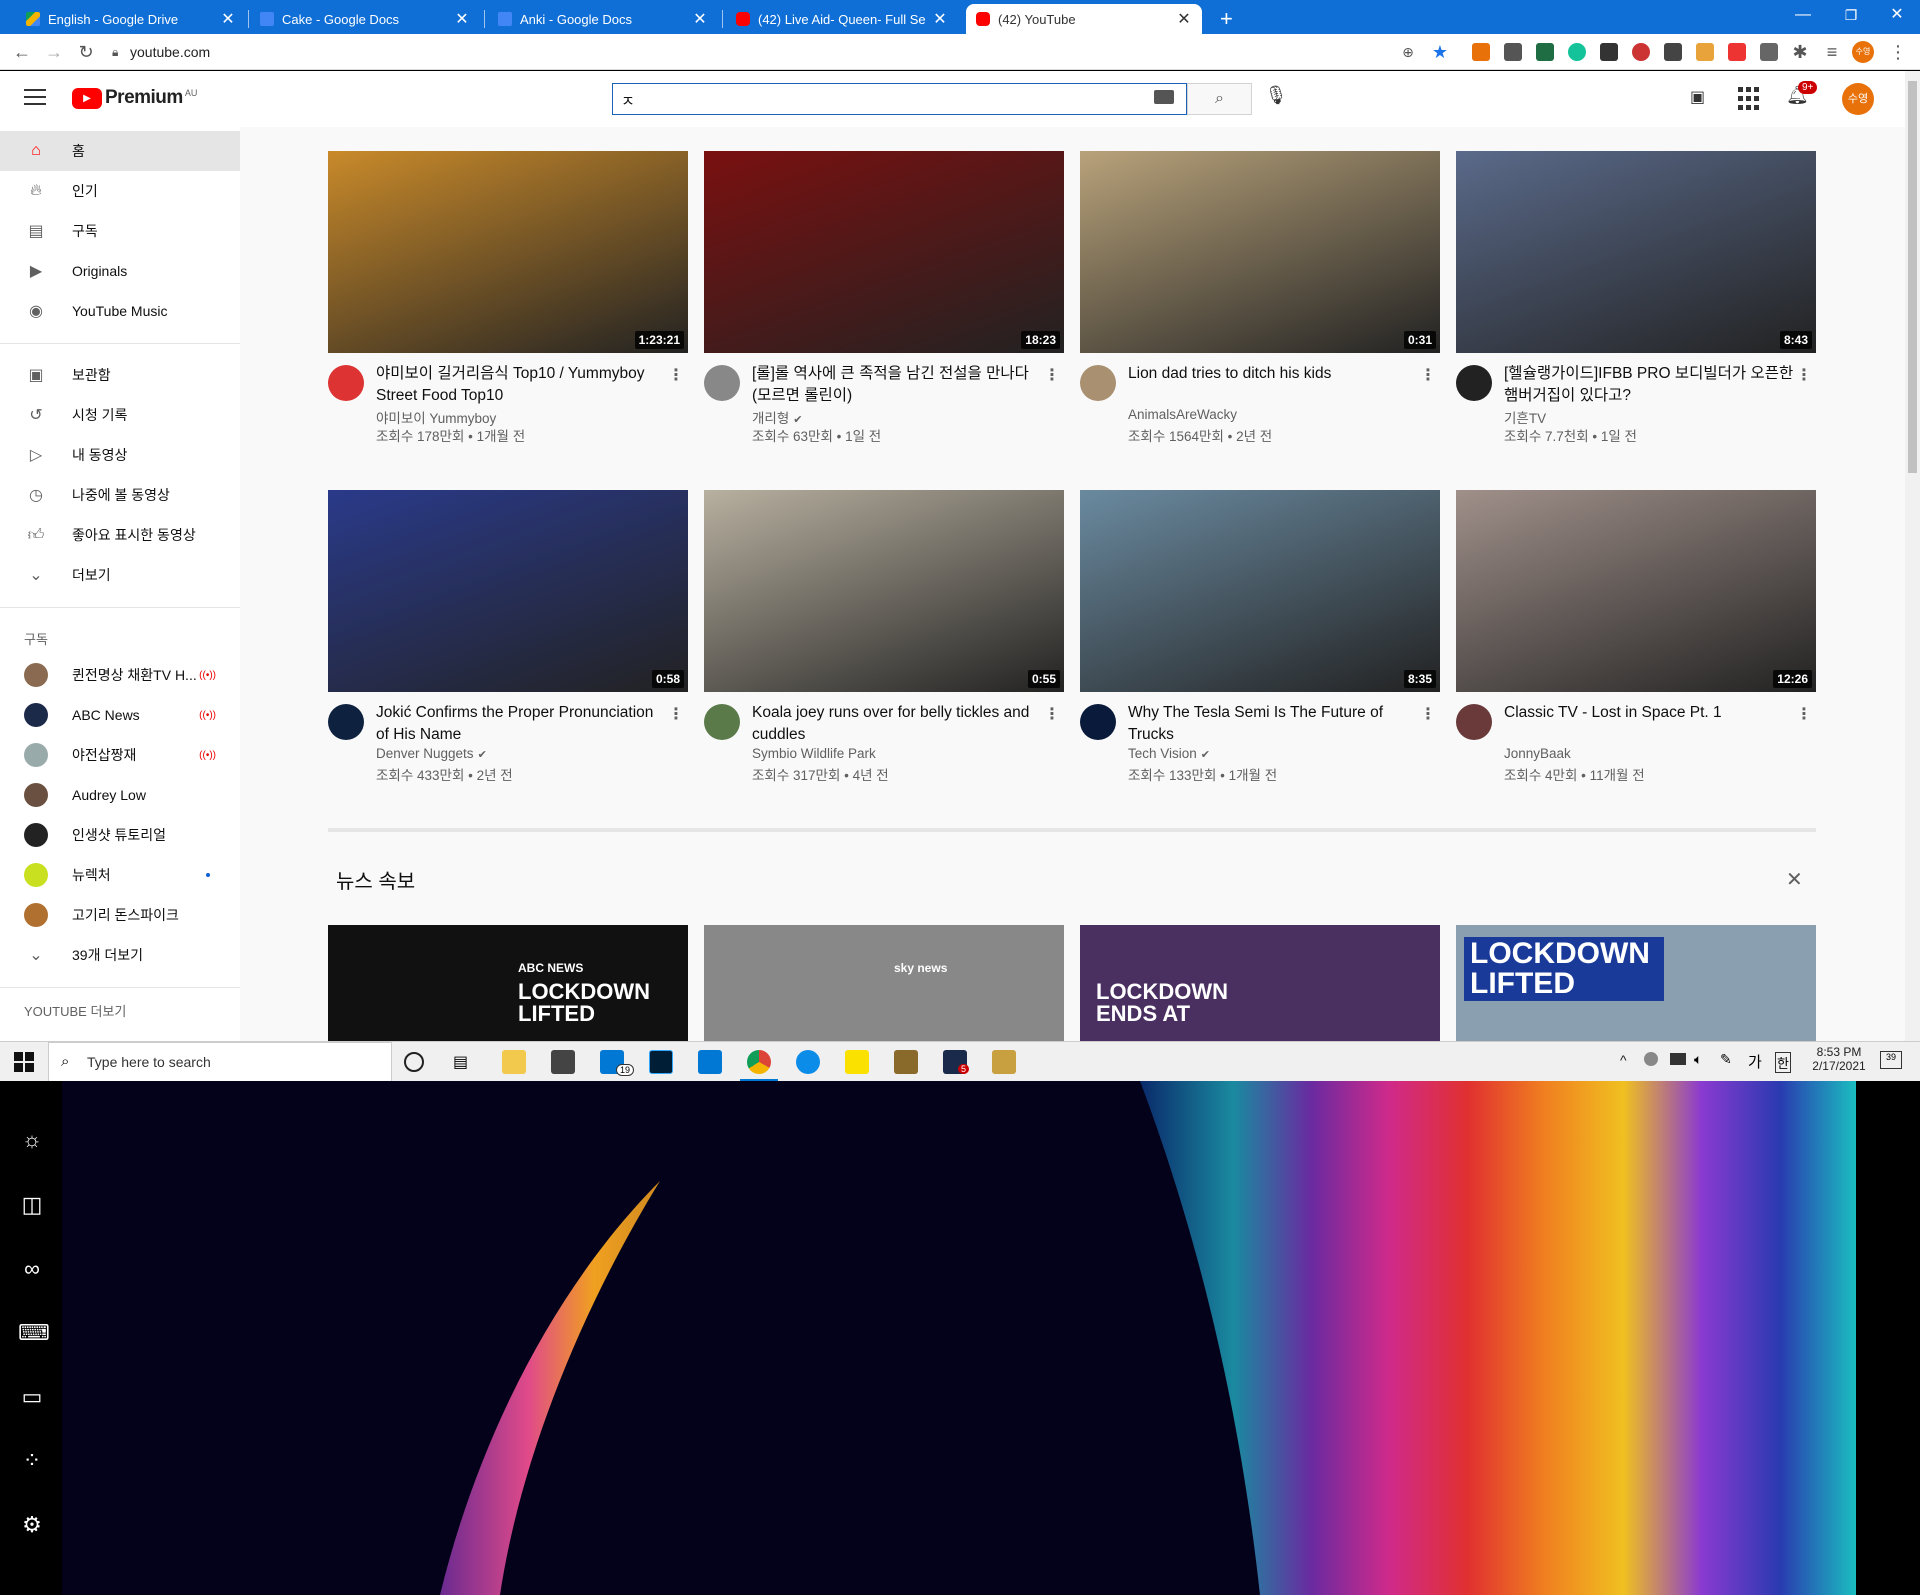  What do you see at coordinates (32, 1525) in the screenshot?
I see `settings-gear-icon: ⚙` at bounding box center [32, 1525].